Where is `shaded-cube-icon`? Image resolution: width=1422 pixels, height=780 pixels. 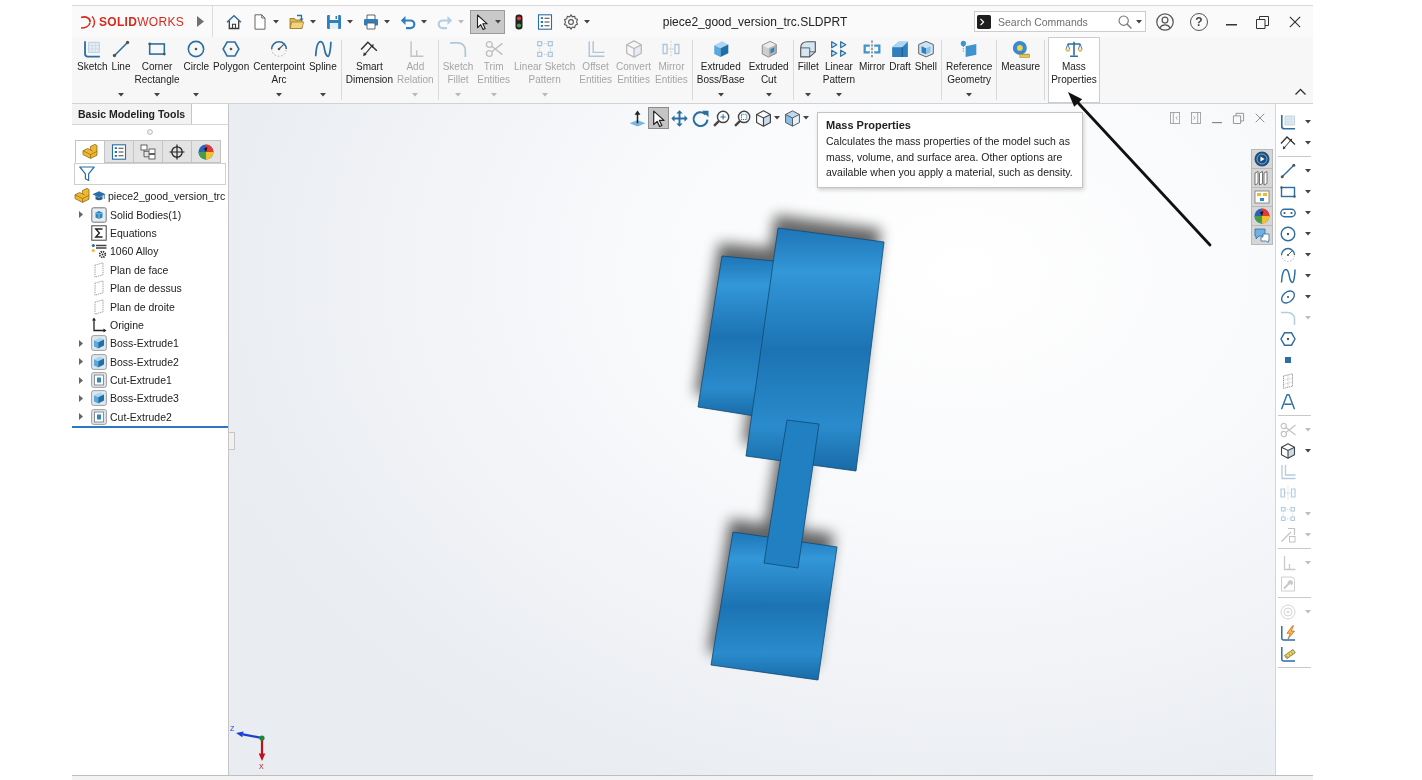 shaded-cube-icon is located at coordinates (792, 118).